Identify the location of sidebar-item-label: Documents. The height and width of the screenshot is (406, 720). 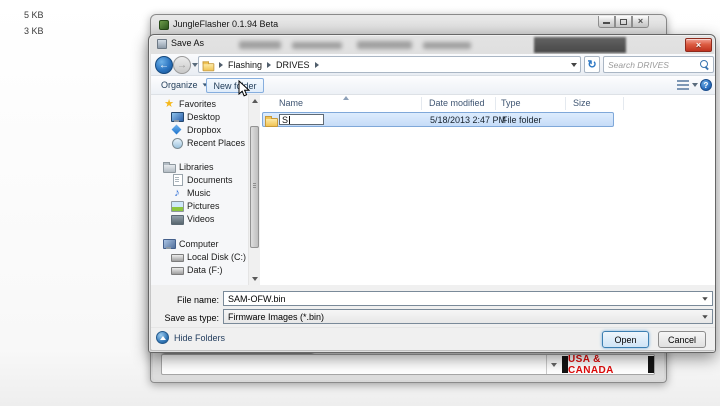
(210, 179).